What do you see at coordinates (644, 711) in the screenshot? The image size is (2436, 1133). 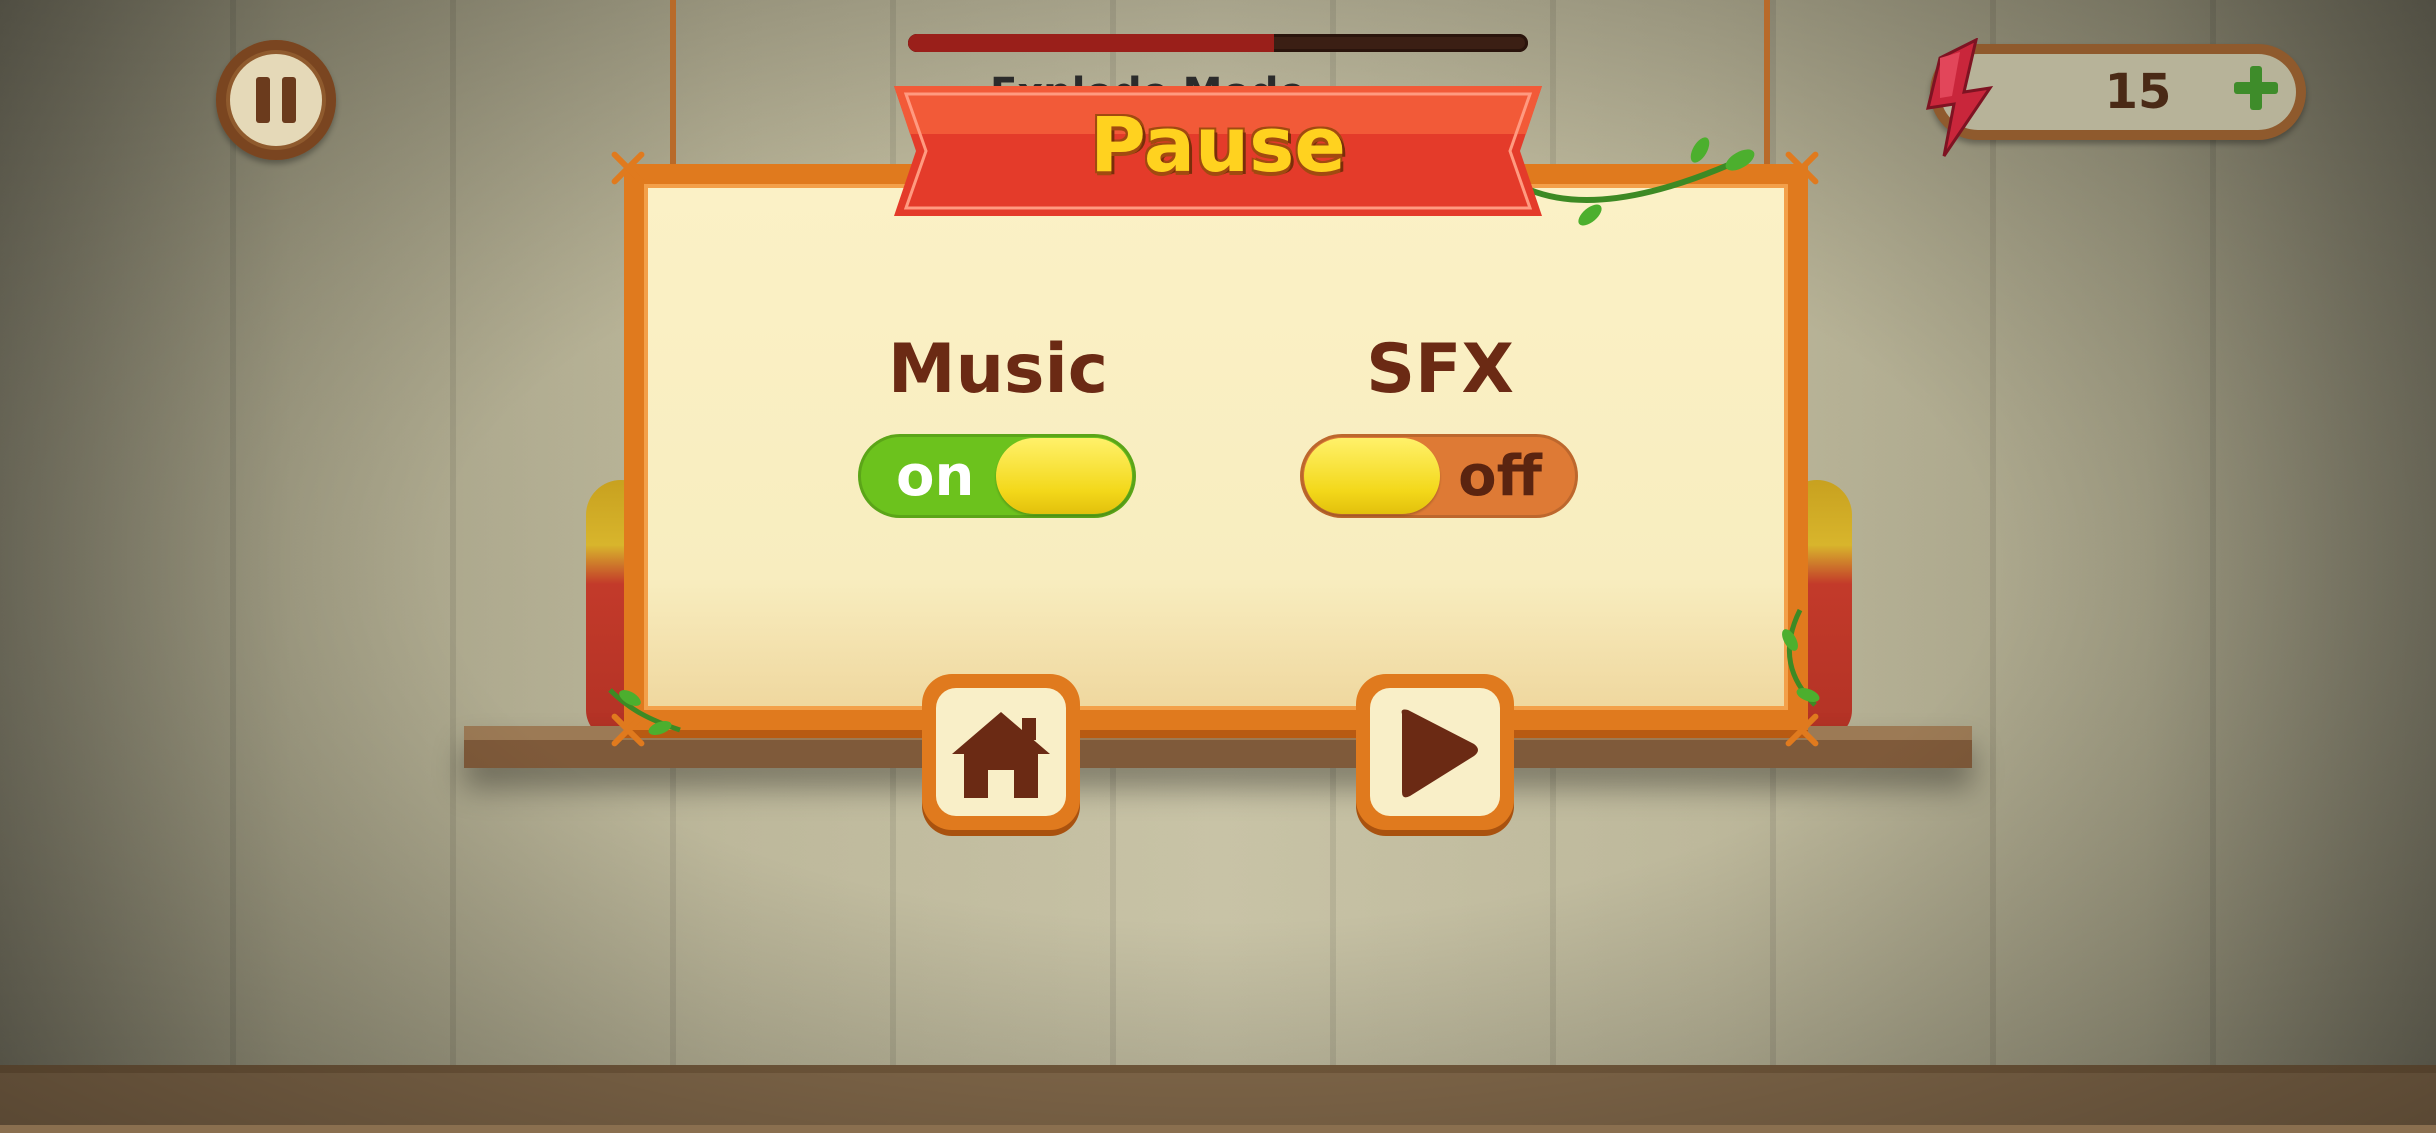 I see `vine-decoration-bottom-left` at bounding box center [644, 711].